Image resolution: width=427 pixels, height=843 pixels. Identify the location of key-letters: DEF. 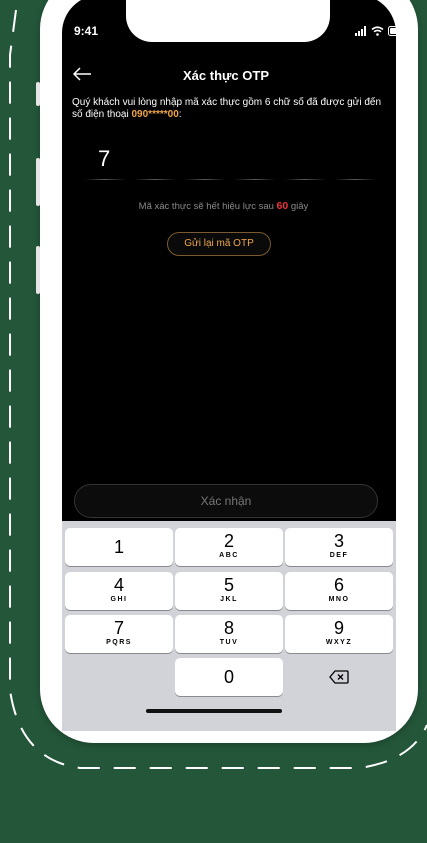
(339, 555).